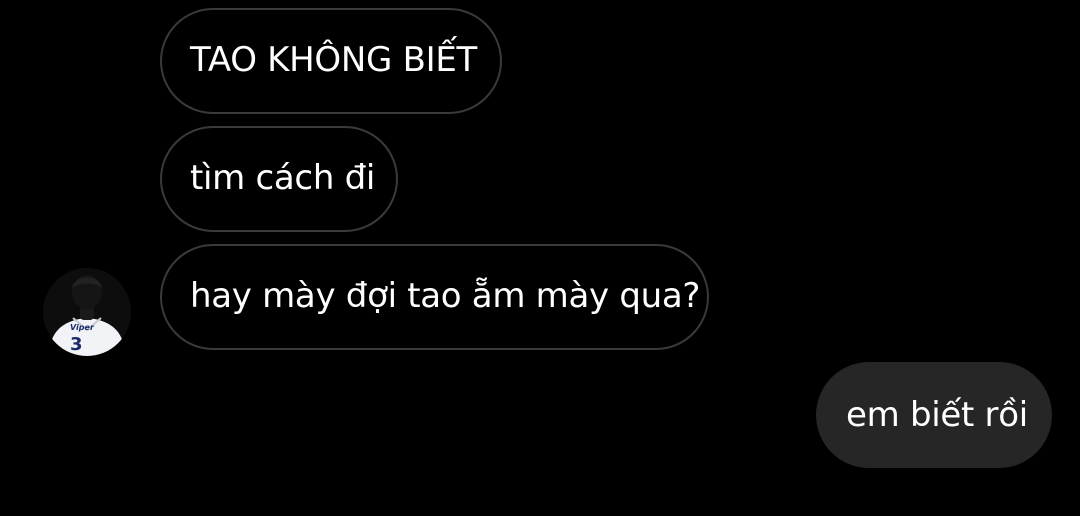 The height and width of the screenshot is (516, 1080). I want to click on incoming-message-bubble: hay mày đợi tao ẵm mày qua?, so click(434, 297).